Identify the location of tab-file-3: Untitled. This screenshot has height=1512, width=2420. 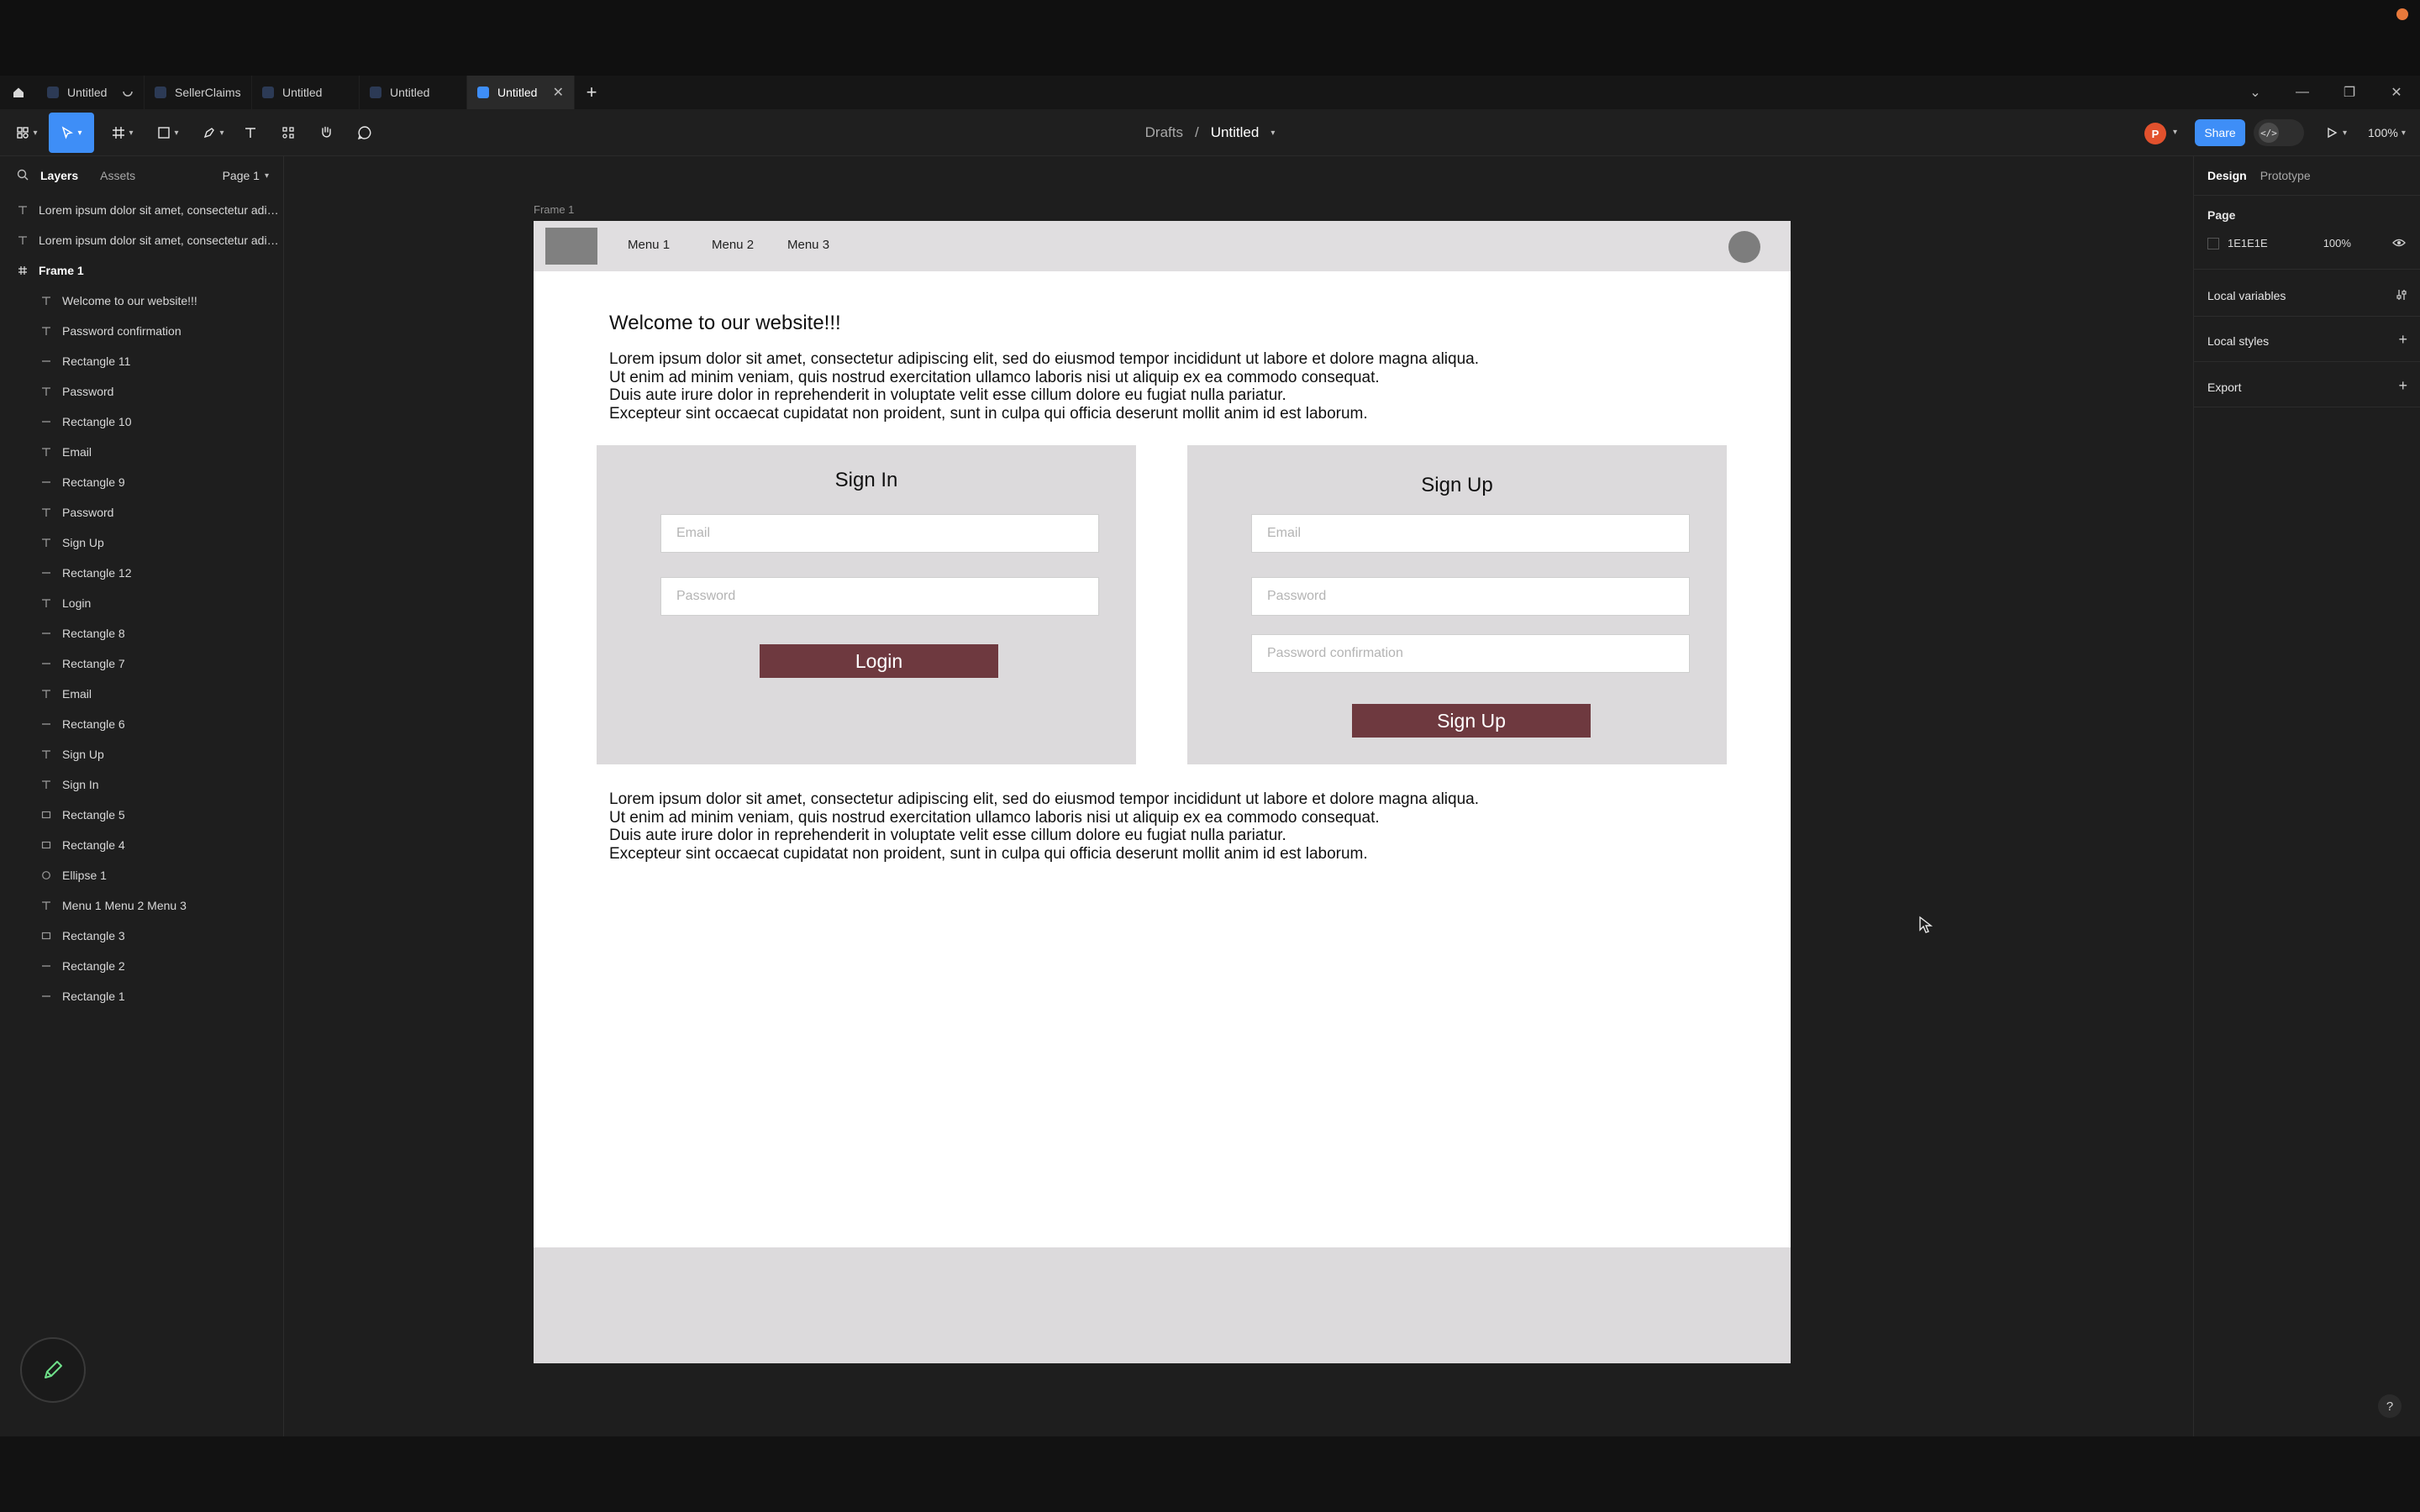
(306, 92).